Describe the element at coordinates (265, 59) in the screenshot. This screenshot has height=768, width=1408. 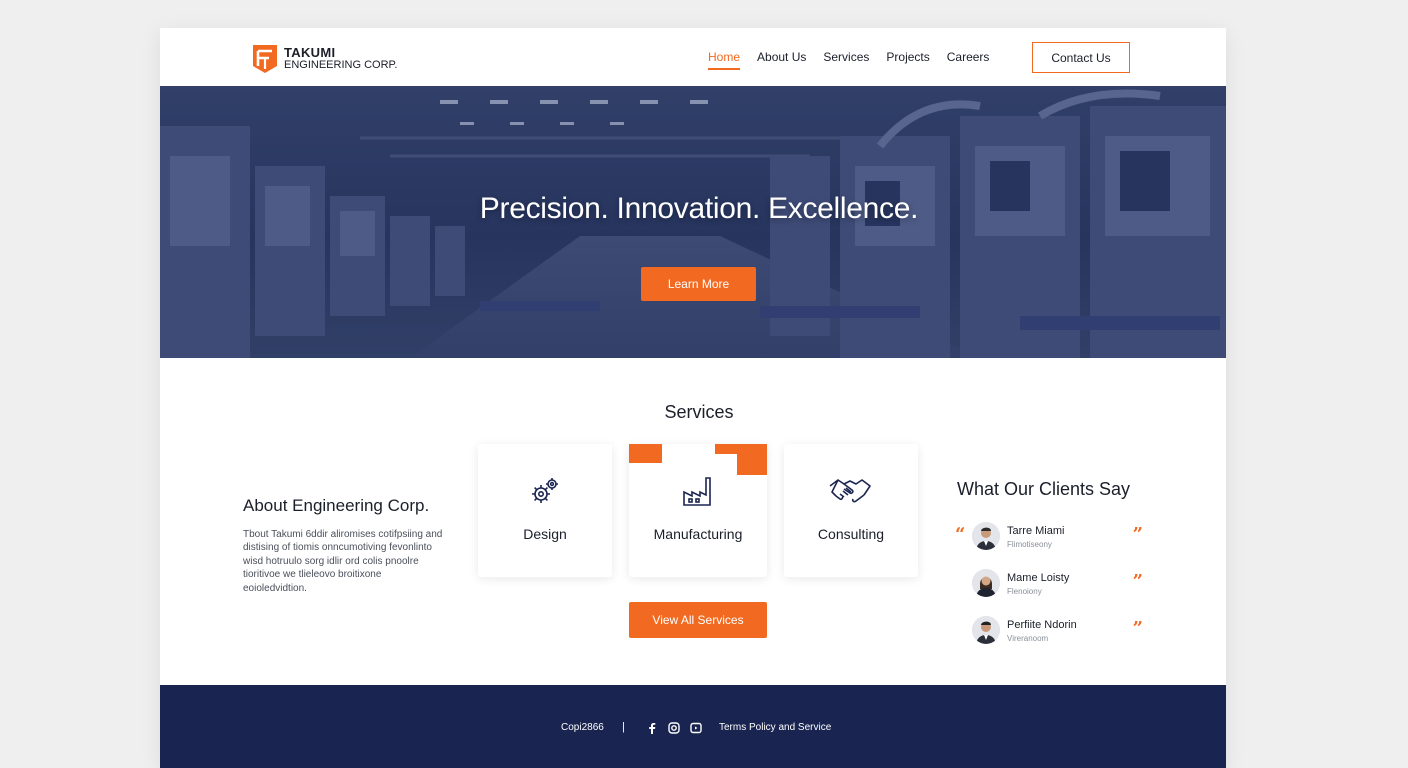
I see `logo-mark-icon` at that location.